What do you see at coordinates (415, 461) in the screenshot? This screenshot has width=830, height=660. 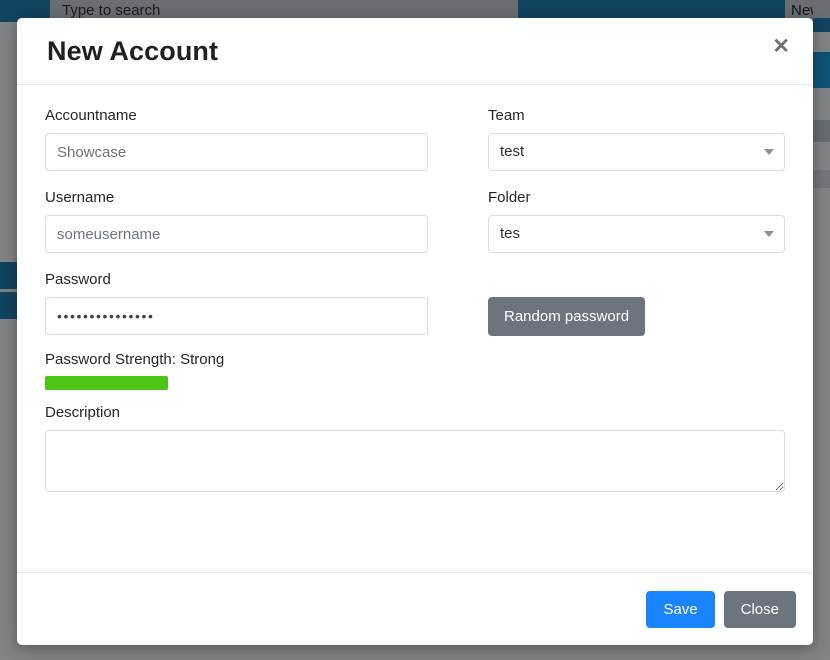 I see `description-textarea` at bounding box center [415, 461].